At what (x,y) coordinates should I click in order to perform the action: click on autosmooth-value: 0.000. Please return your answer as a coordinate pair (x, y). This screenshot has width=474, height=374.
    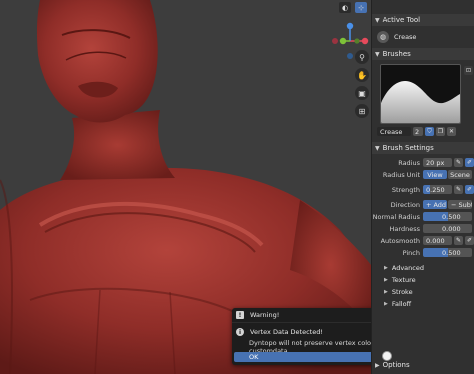
    Looking at the image, I should click on (435, 240).